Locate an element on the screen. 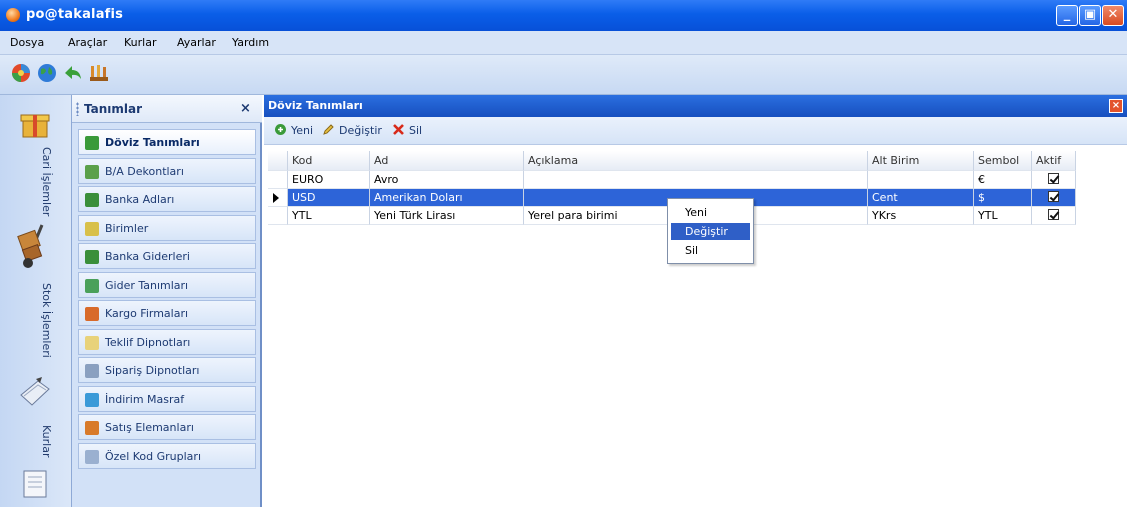  tanimlar-item: Banka Giderleri is located at coordinates (167, 256).